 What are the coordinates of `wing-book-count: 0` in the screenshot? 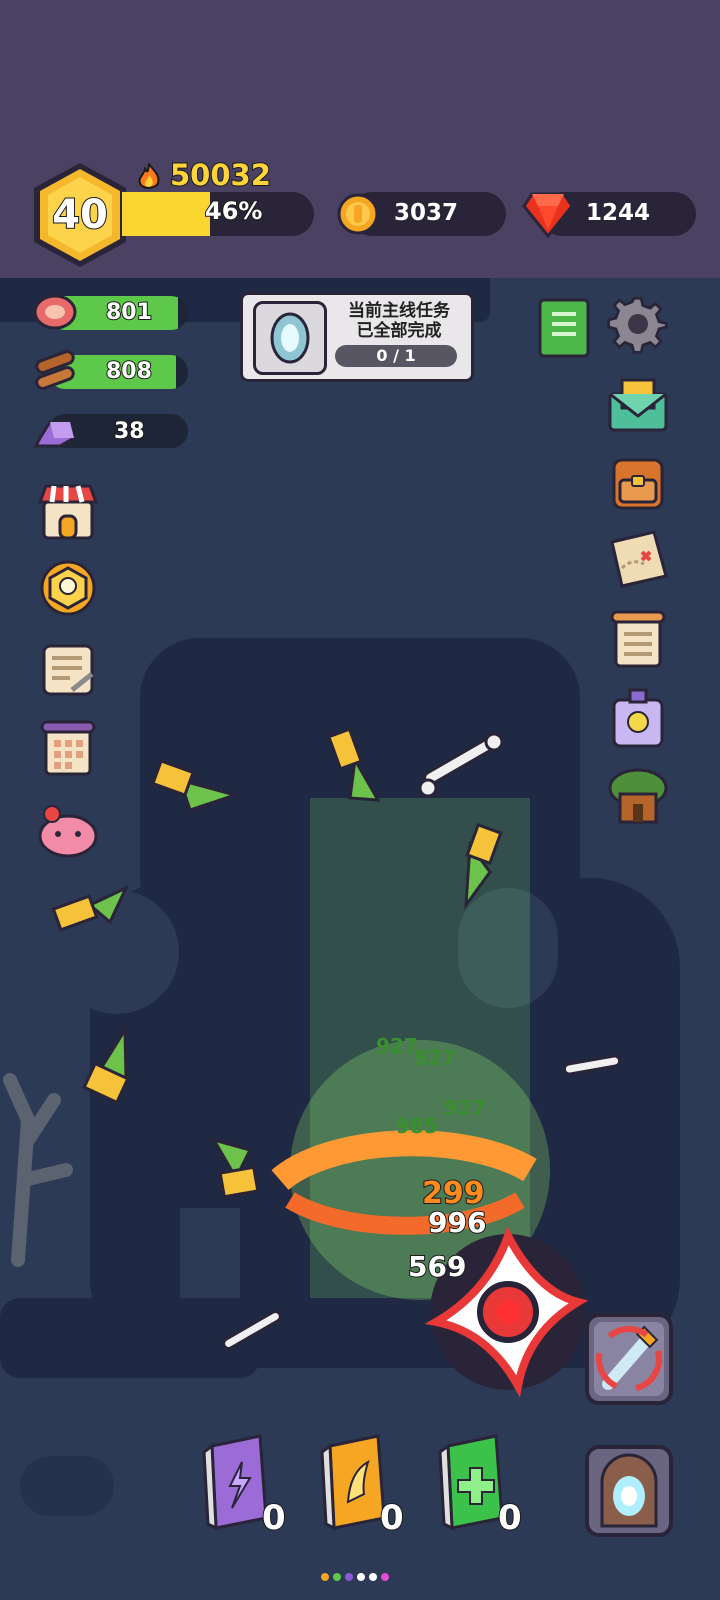 It's located at (392, 1518).